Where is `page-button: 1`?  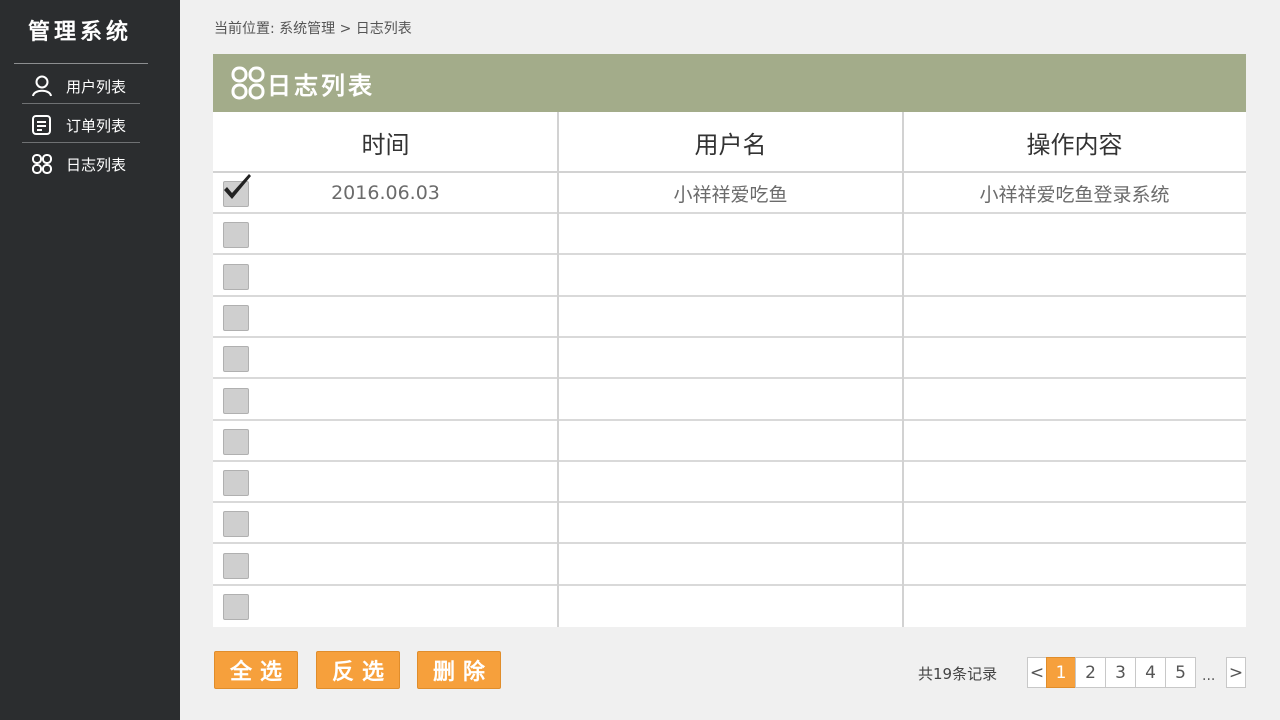
page-button: 1 is located at coordinates (1061, 672).